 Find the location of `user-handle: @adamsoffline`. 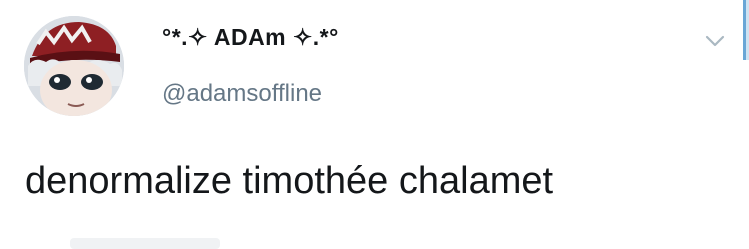

user-handle: @adamsoffline is located at coordinates (242, 94).